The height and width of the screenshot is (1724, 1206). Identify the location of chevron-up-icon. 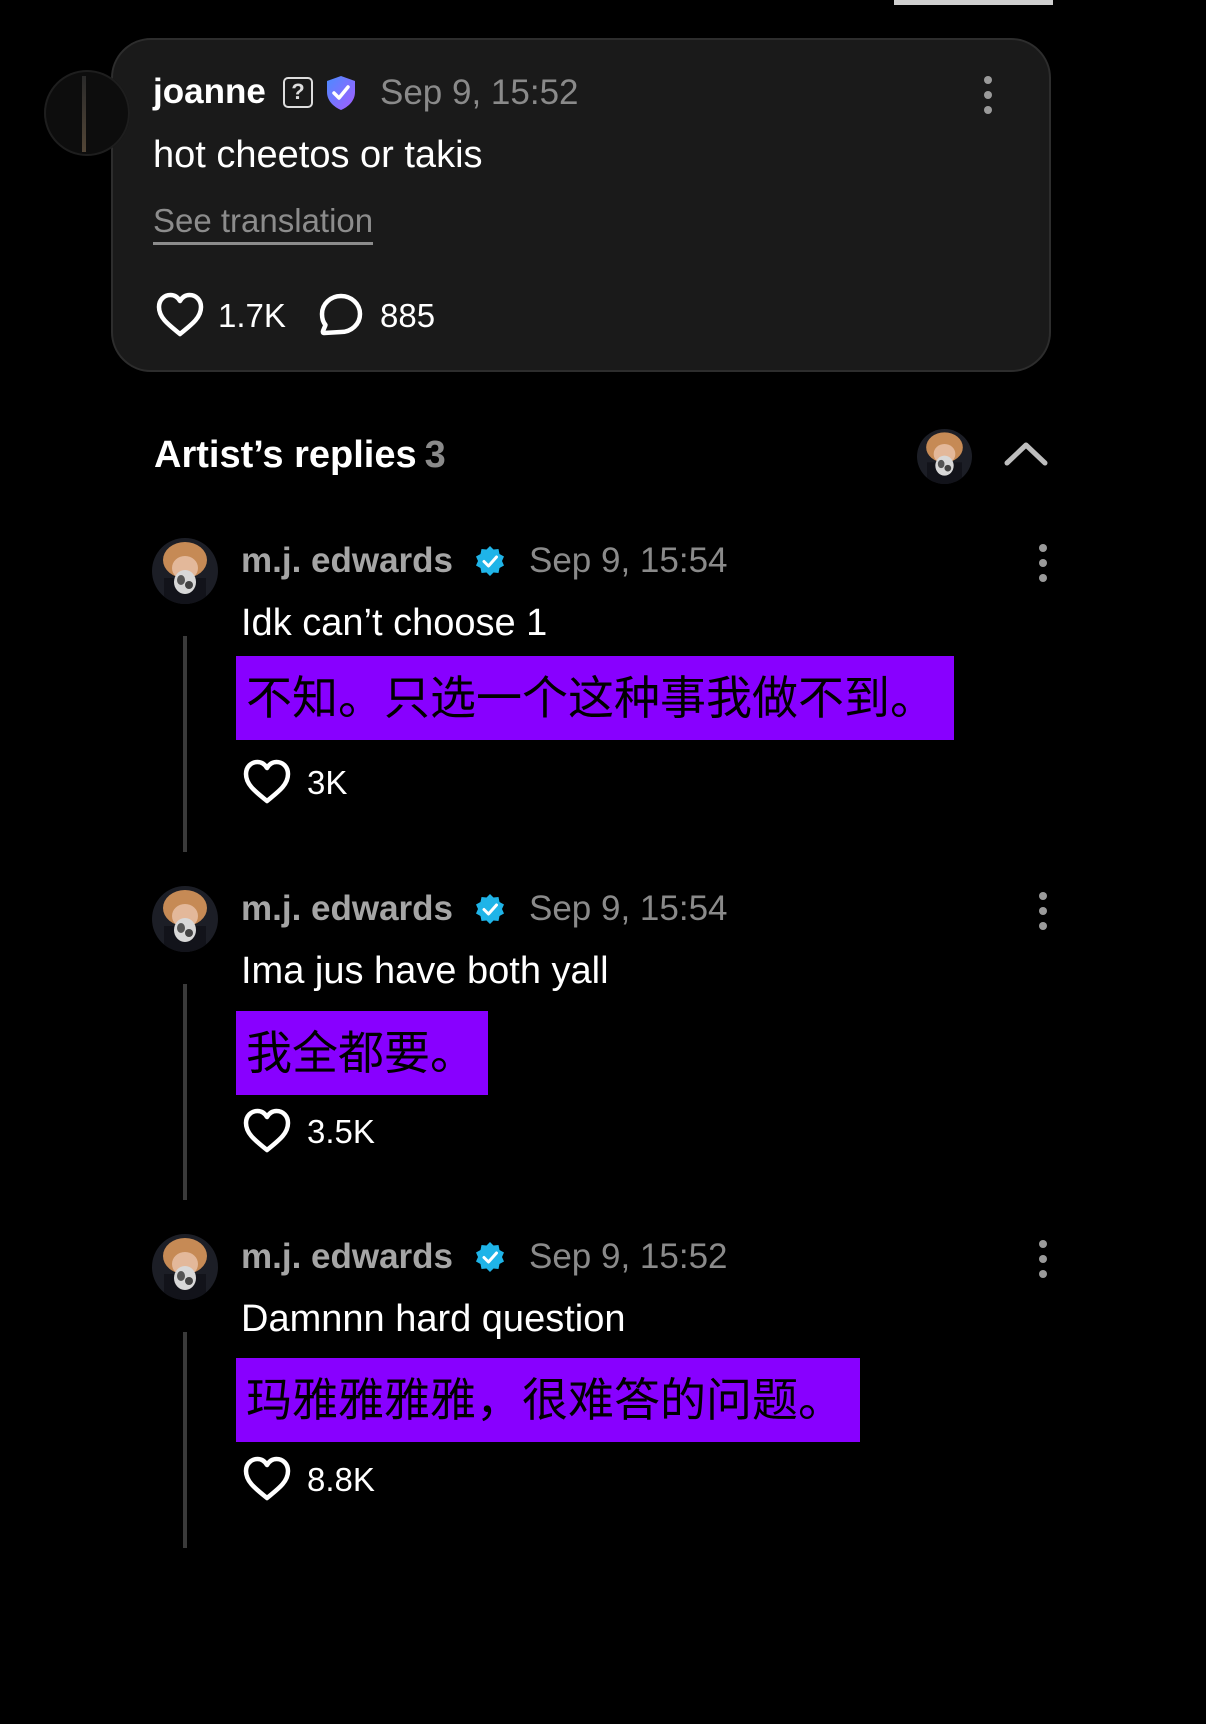
(1026, 453).